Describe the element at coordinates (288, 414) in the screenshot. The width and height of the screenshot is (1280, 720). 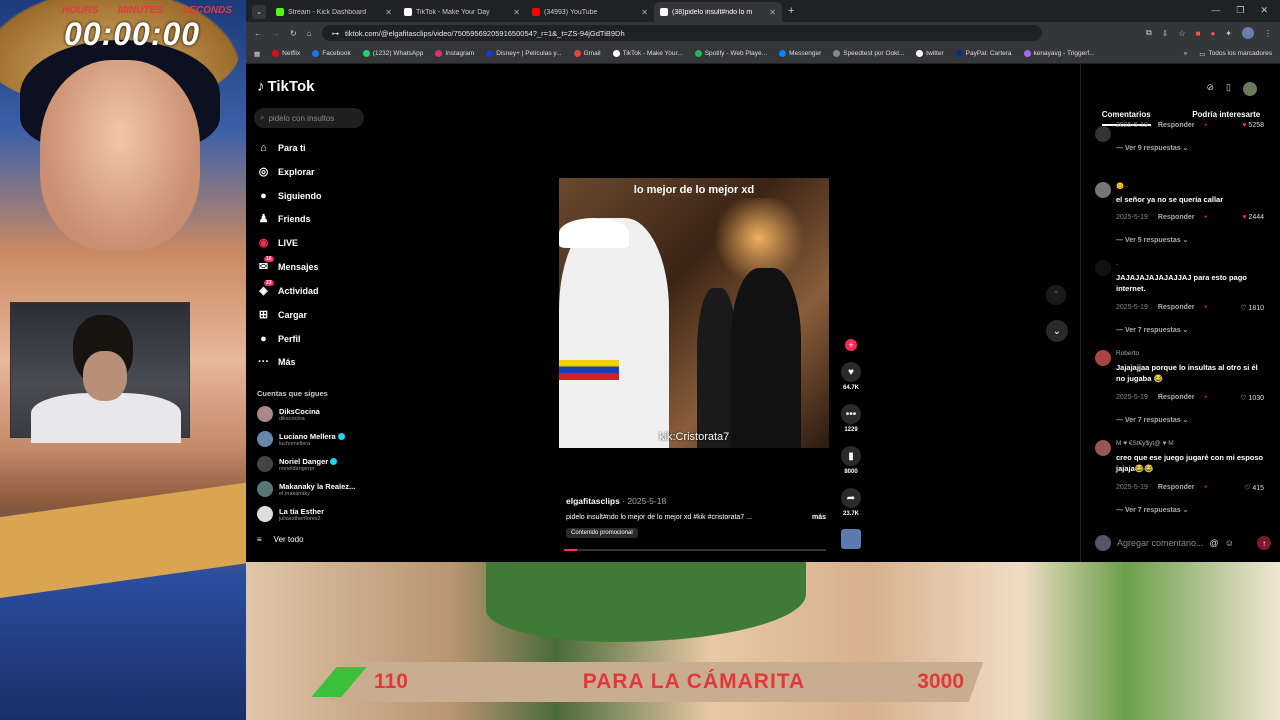
I see `following-account: DiksCocina dikscocina` at that location.